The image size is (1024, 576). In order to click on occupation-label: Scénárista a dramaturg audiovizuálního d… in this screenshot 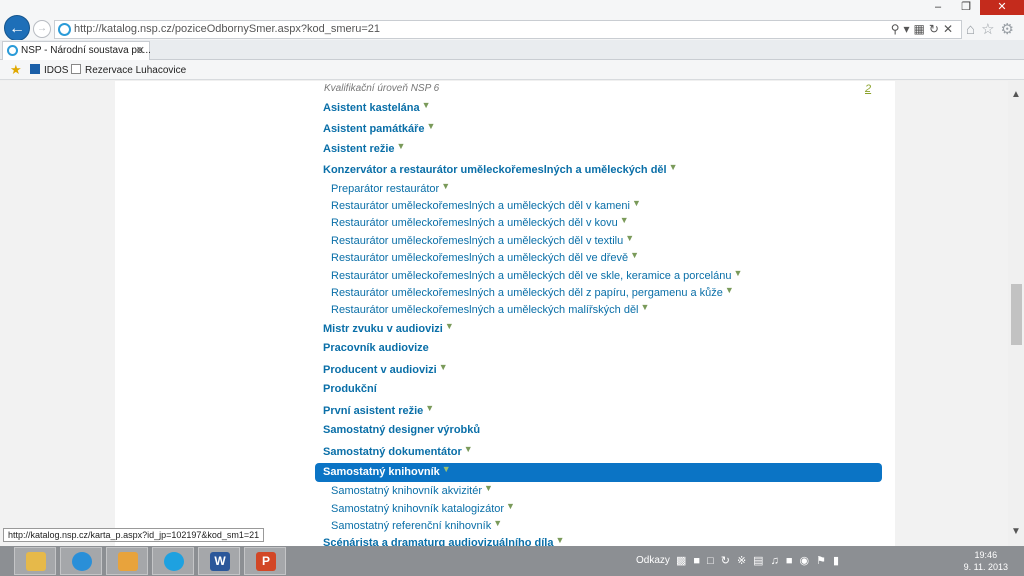, I will do `click(438, 541)`.